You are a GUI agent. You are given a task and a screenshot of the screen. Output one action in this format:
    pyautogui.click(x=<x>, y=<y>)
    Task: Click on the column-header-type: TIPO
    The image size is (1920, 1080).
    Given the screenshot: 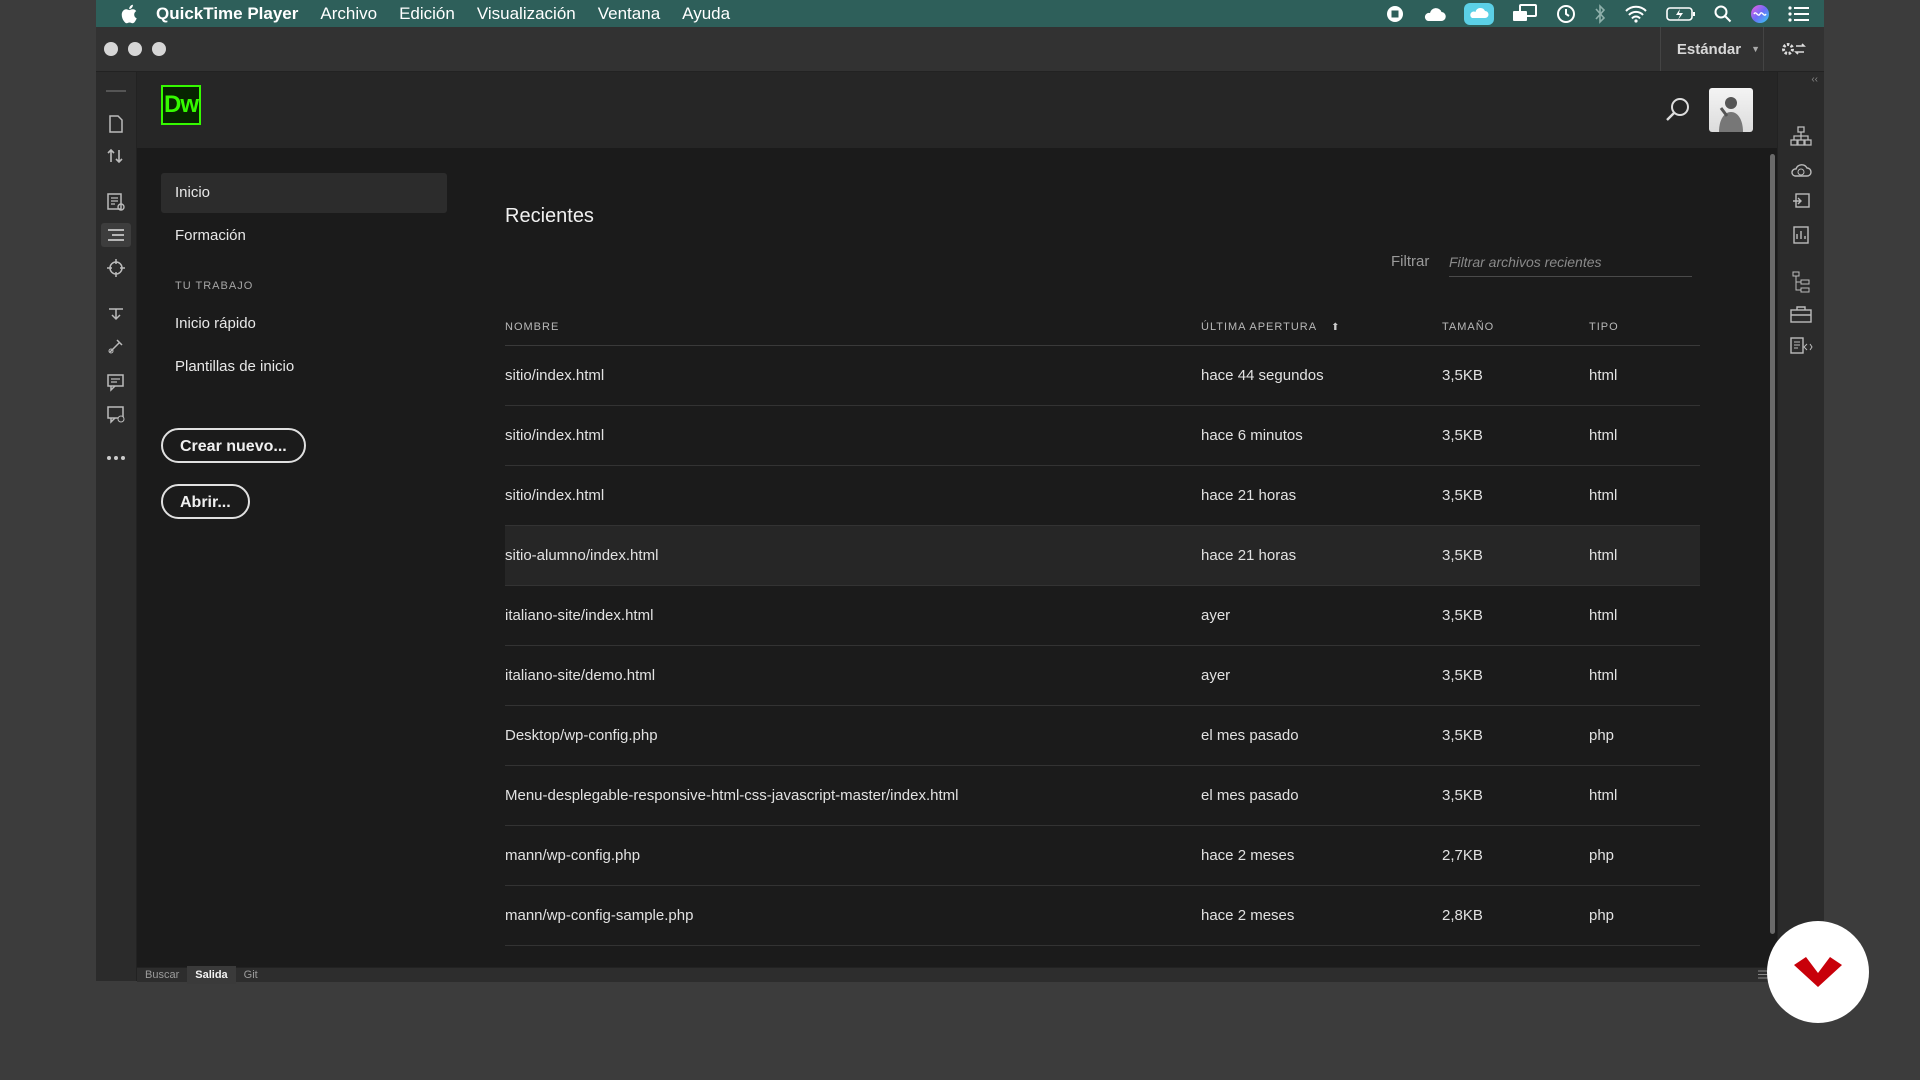 What is the action you would take?
    pyautogui.click(x=1644, y=327)
    